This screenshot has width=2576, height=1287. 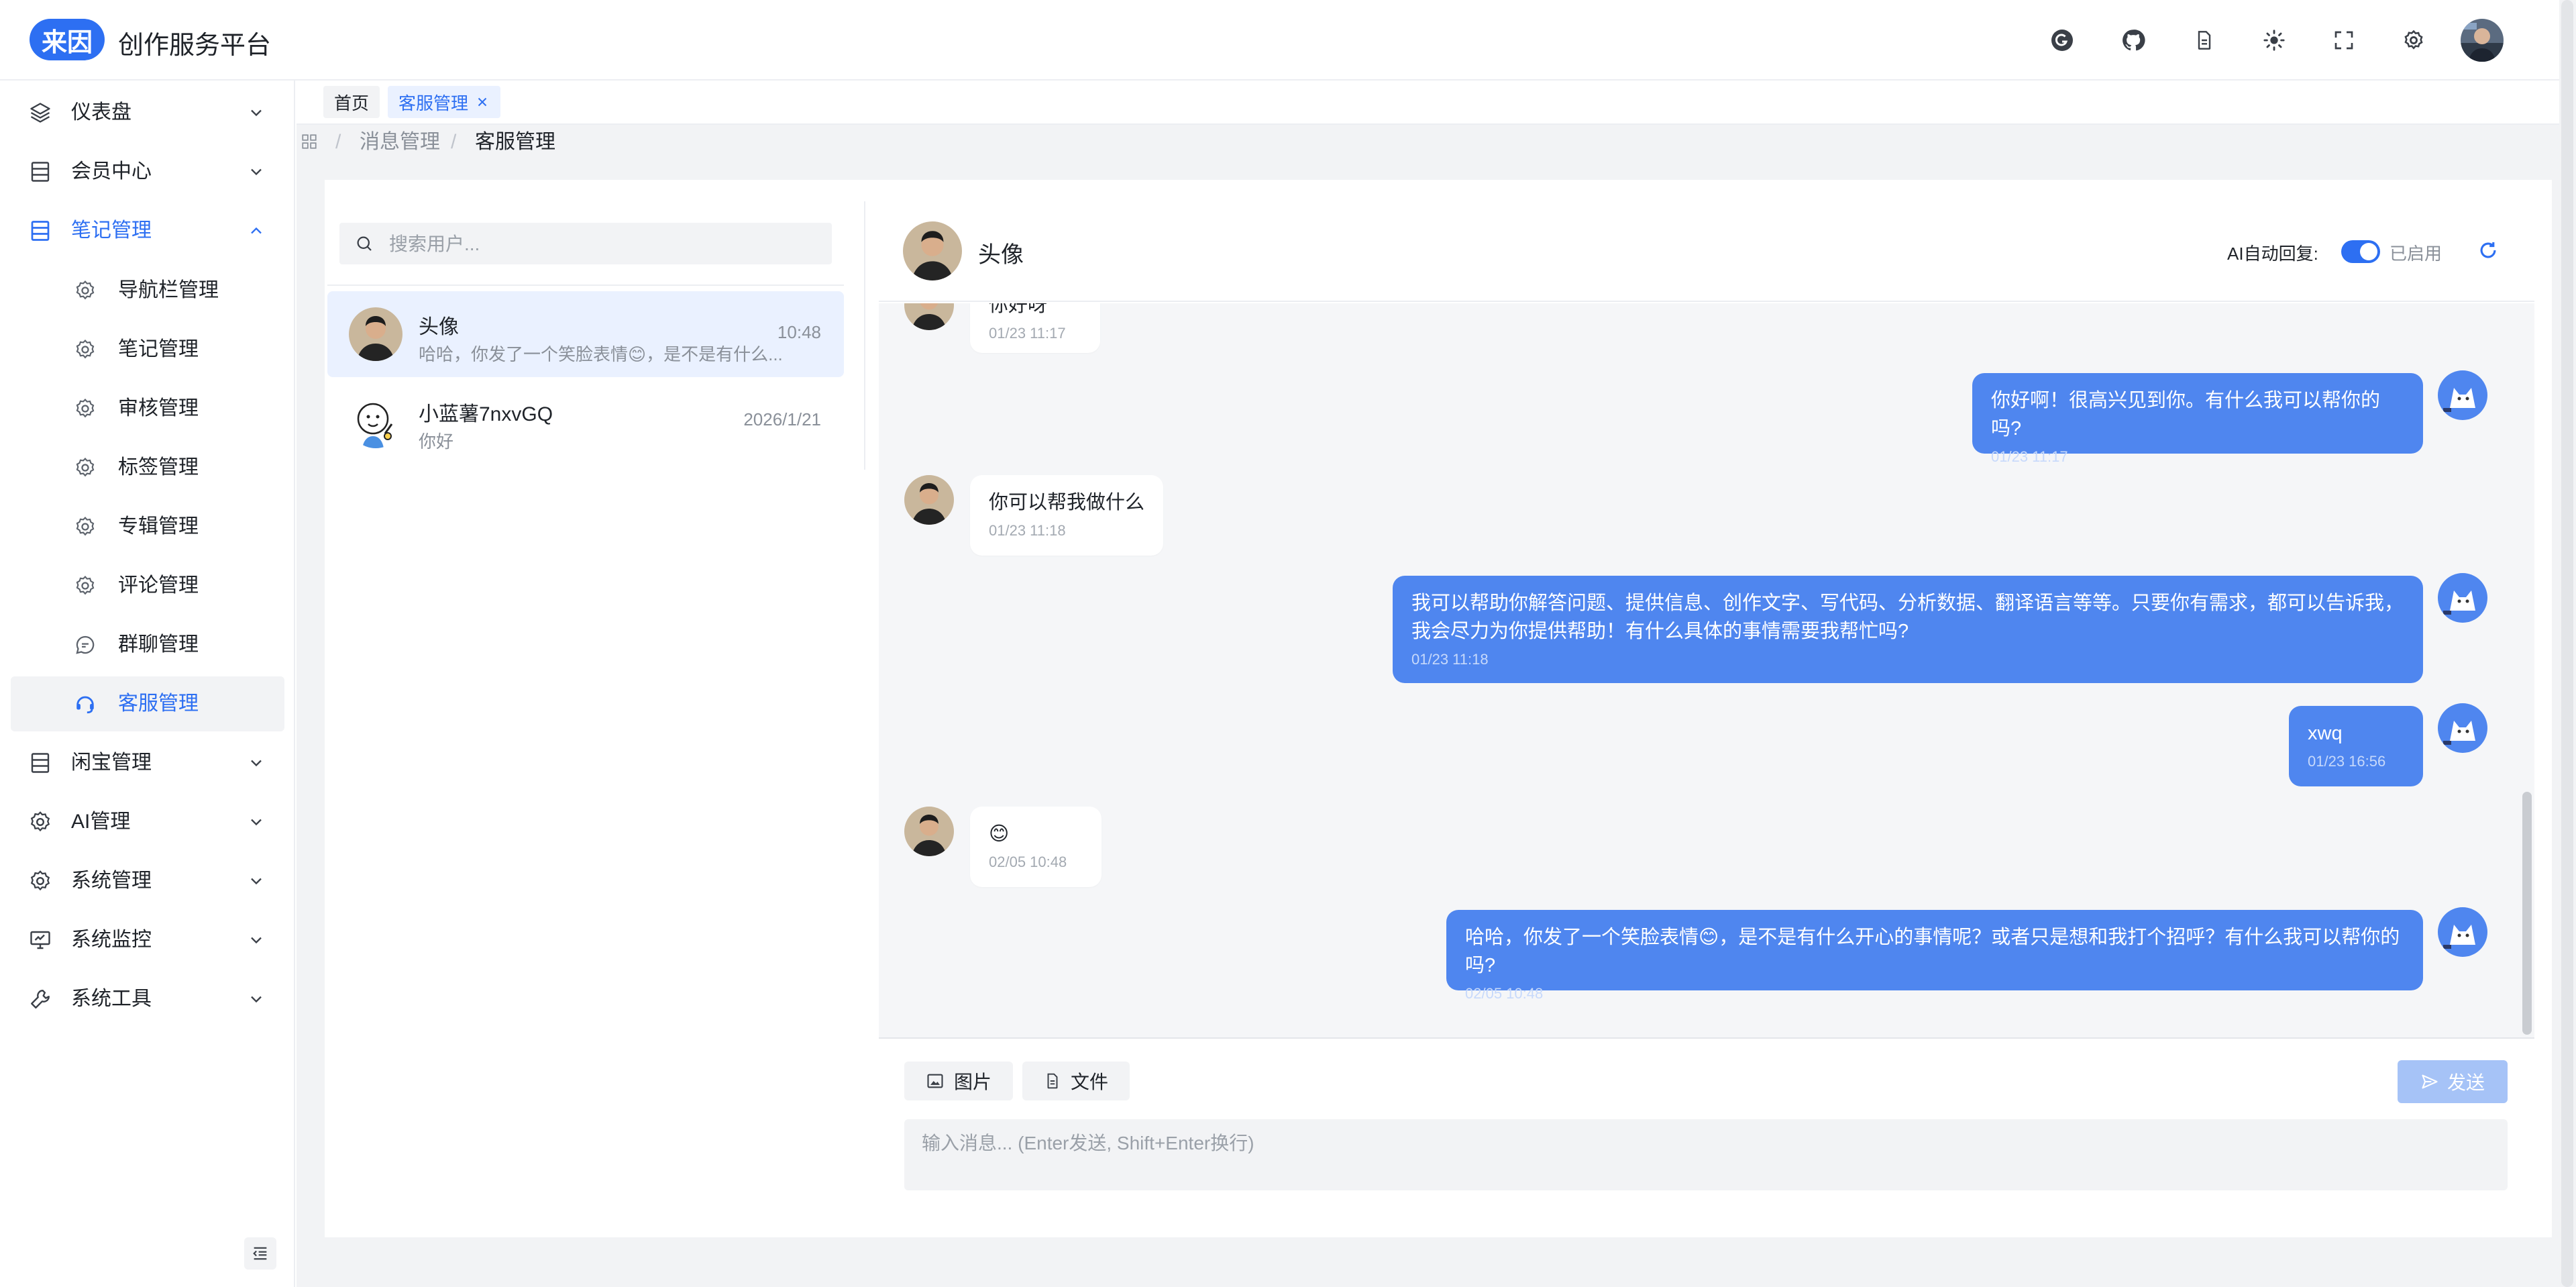 What do you see at coordinates (67, 39) in the screenshot?
I see `logo: 来因` at bounding box center [67, 39].